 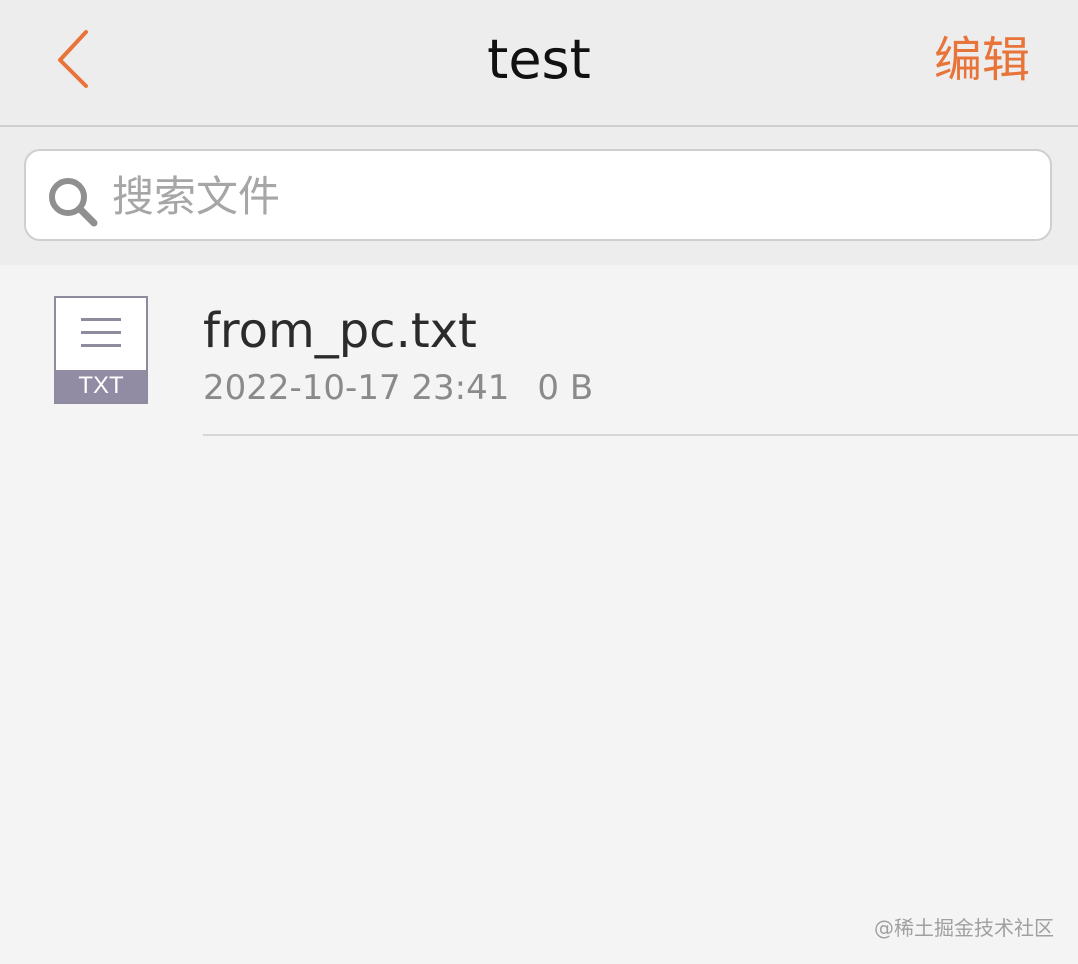 What do you see at coordinates (340, 331) in the screenshot?
I see `file-name: from_pc.txt` at bounding box center [340, 331].